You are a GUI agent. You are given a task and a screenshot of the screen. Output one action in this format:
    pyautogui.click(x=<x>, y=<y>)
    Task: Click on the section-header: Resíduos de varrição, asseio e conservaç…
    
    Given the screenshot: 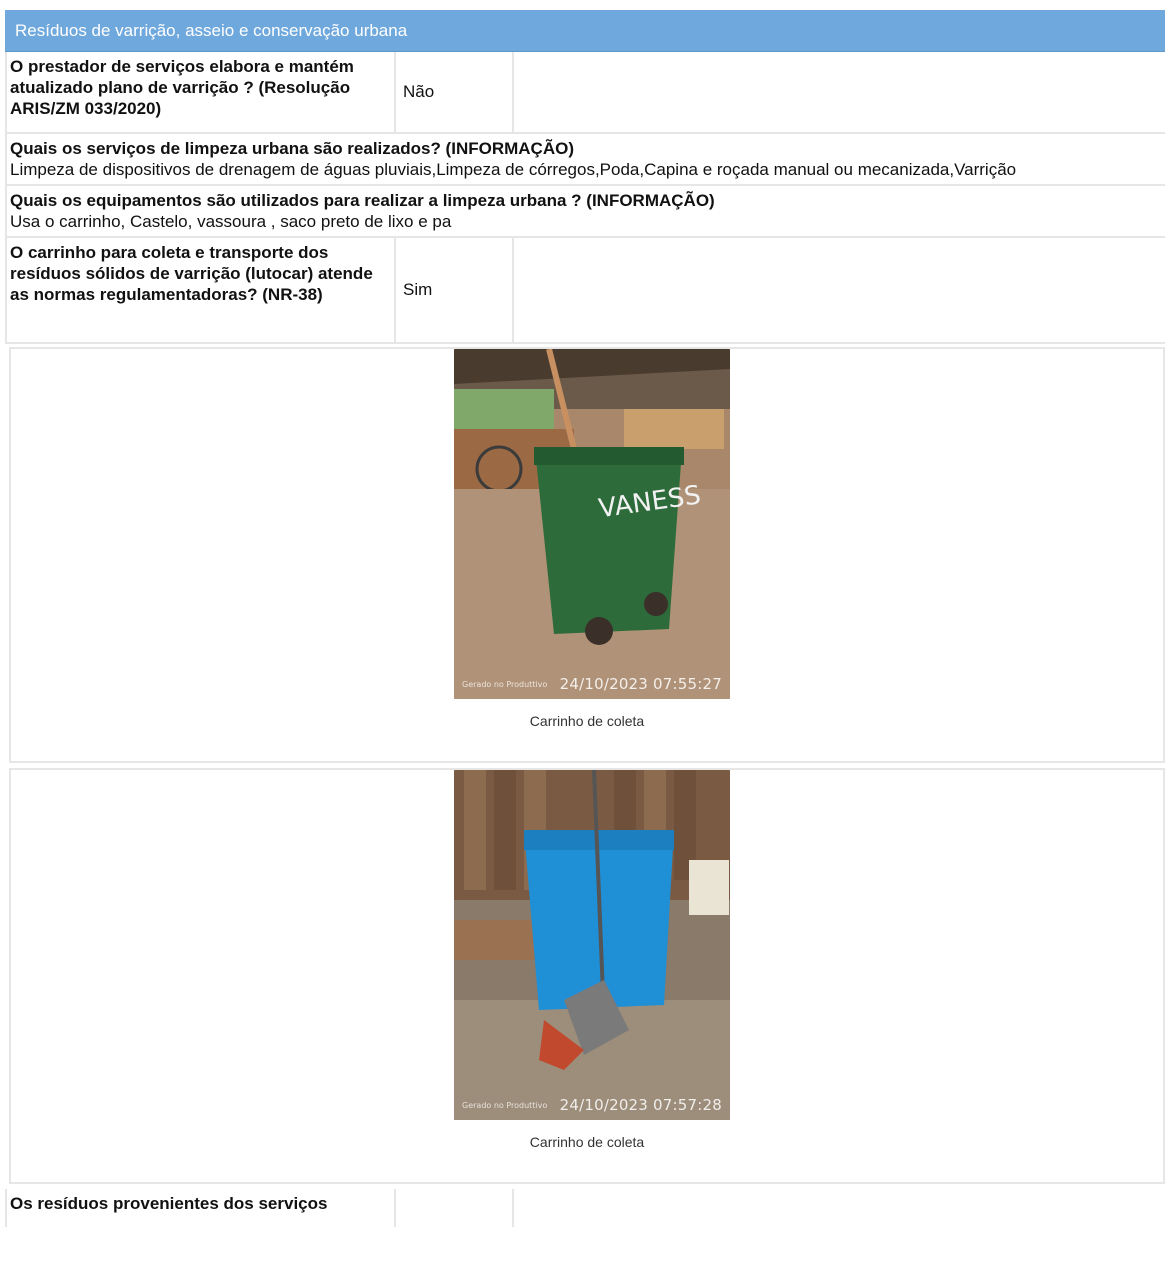 What is the action you would take?
    pyautogui.click(x=585, y=31)
    